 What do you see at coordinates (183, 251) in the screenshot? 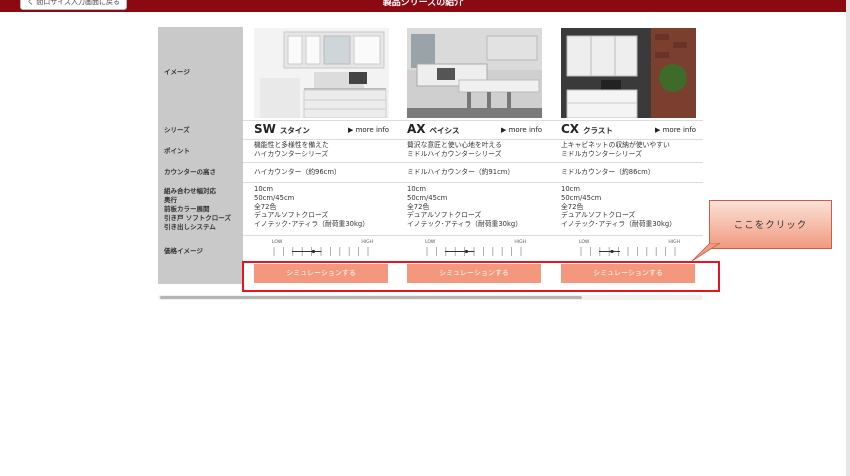
I see `row-label-price: 価格イメージ` at bounding box center [183, 251].